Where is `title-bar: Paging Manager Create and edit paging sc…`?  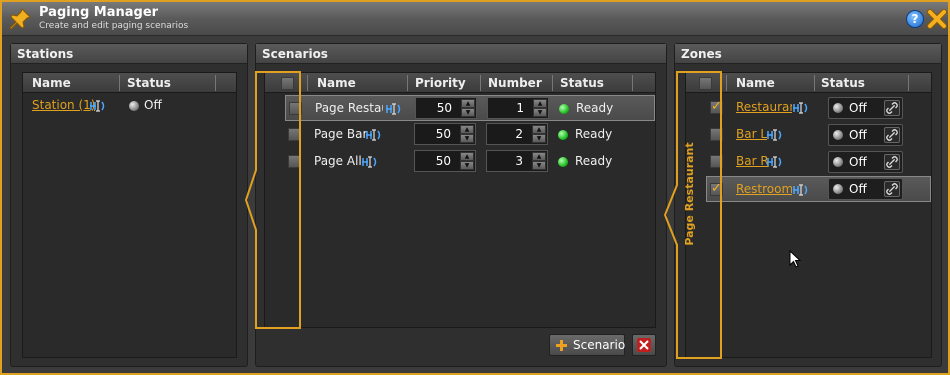
title-bar: Paging Manager Create and edit paging sc… is located at coordinates (475, 19).